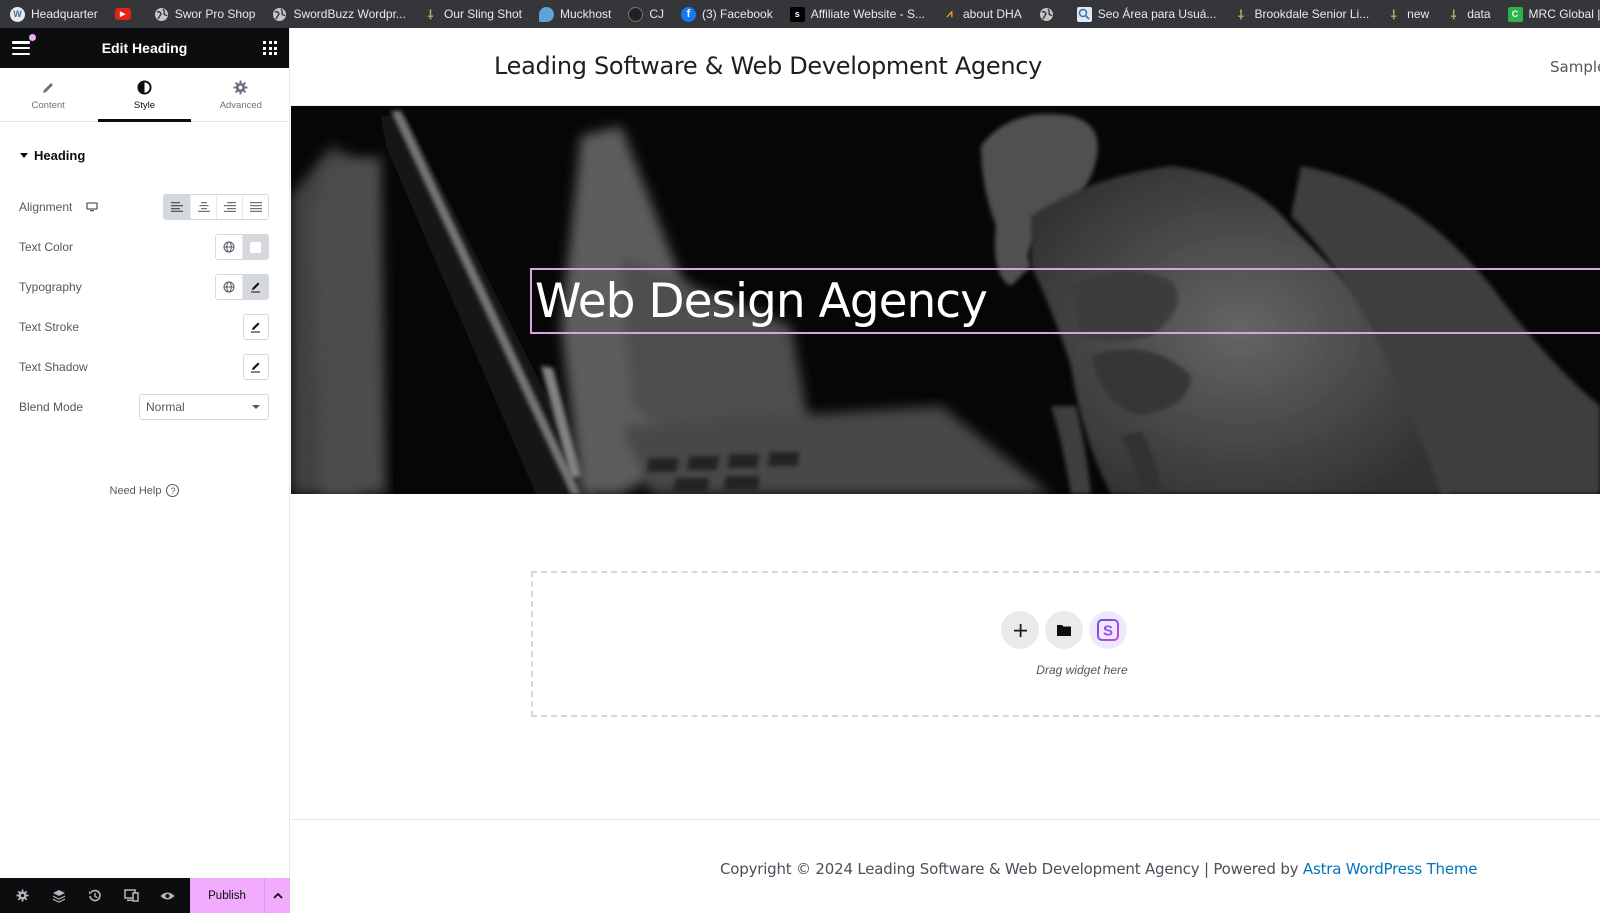  Describe the element at coordinates (277, 895) in the screenshot. I see `publish-options-button` at that location.